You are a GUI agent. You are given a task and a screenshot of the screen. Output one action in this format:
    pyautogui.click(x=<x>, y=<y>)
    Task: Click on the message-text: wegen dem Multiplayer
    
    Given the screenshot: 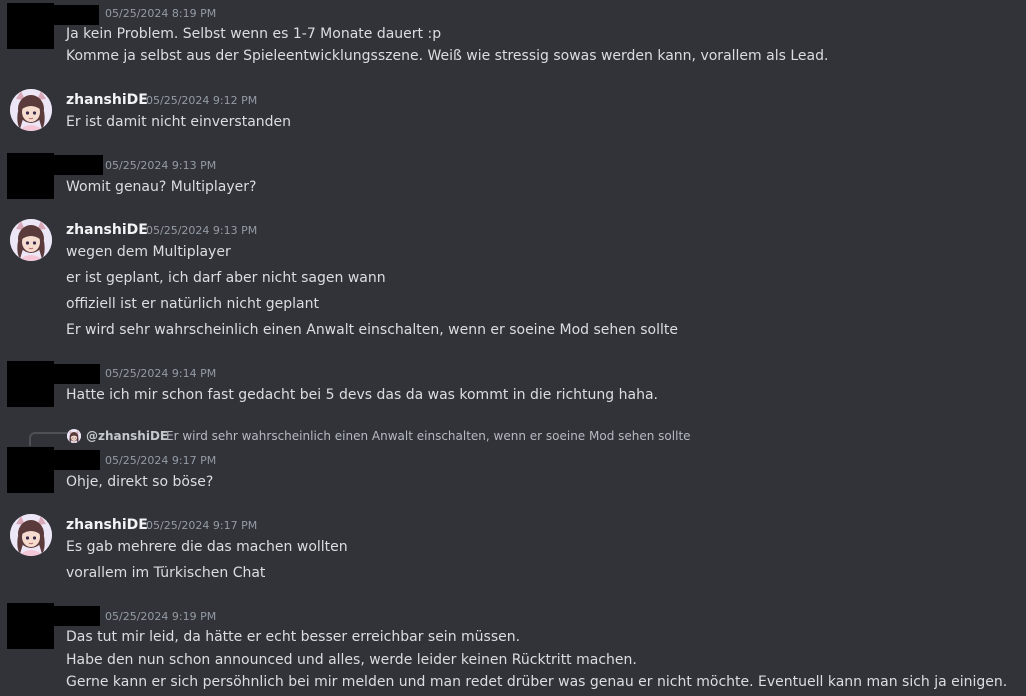 What is the action you would take?
    pyautogui.click(x=148, y=252)
    